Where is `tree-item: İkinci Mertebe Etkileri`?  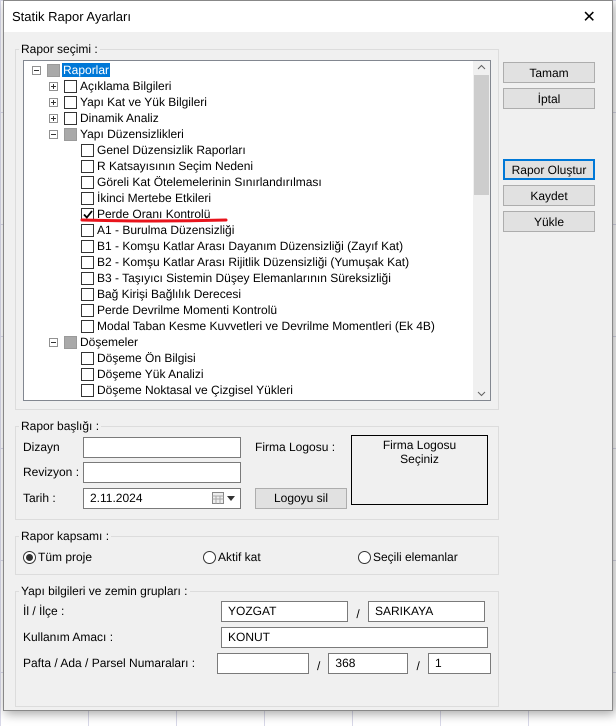 tree-item: İkinci Mertebe Etkileri is located at coordinates (154, 198).